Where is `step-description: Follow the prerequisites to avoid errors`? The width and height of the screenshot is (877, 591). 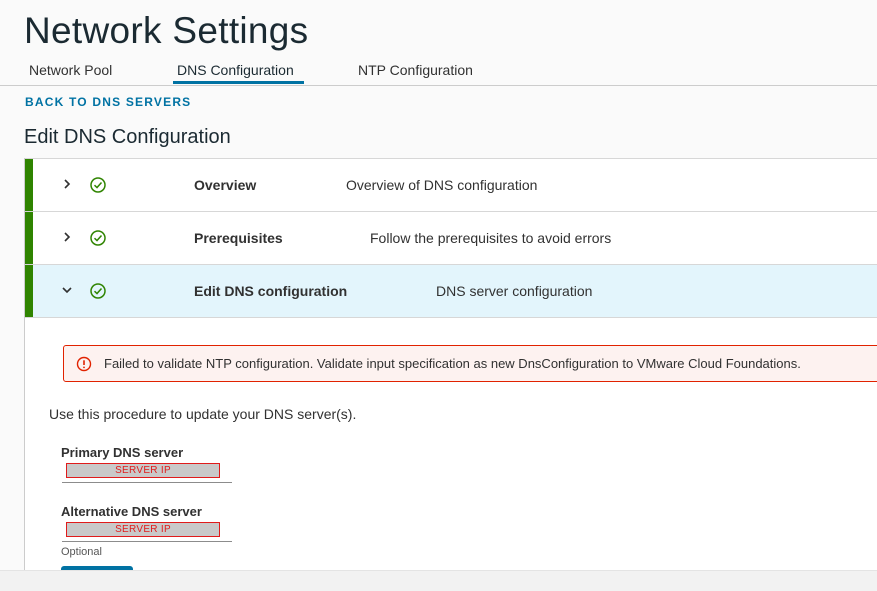 step-description: Follow the prerequisites to avoid errors is located at coordinates (491, 238).